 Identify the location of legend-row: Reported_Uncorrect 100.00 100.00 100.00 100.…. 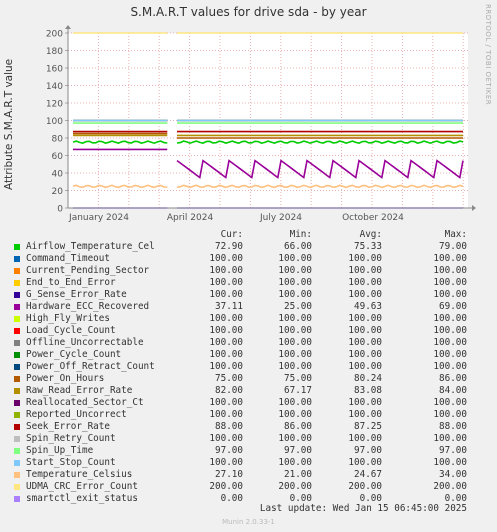
(248, 415).